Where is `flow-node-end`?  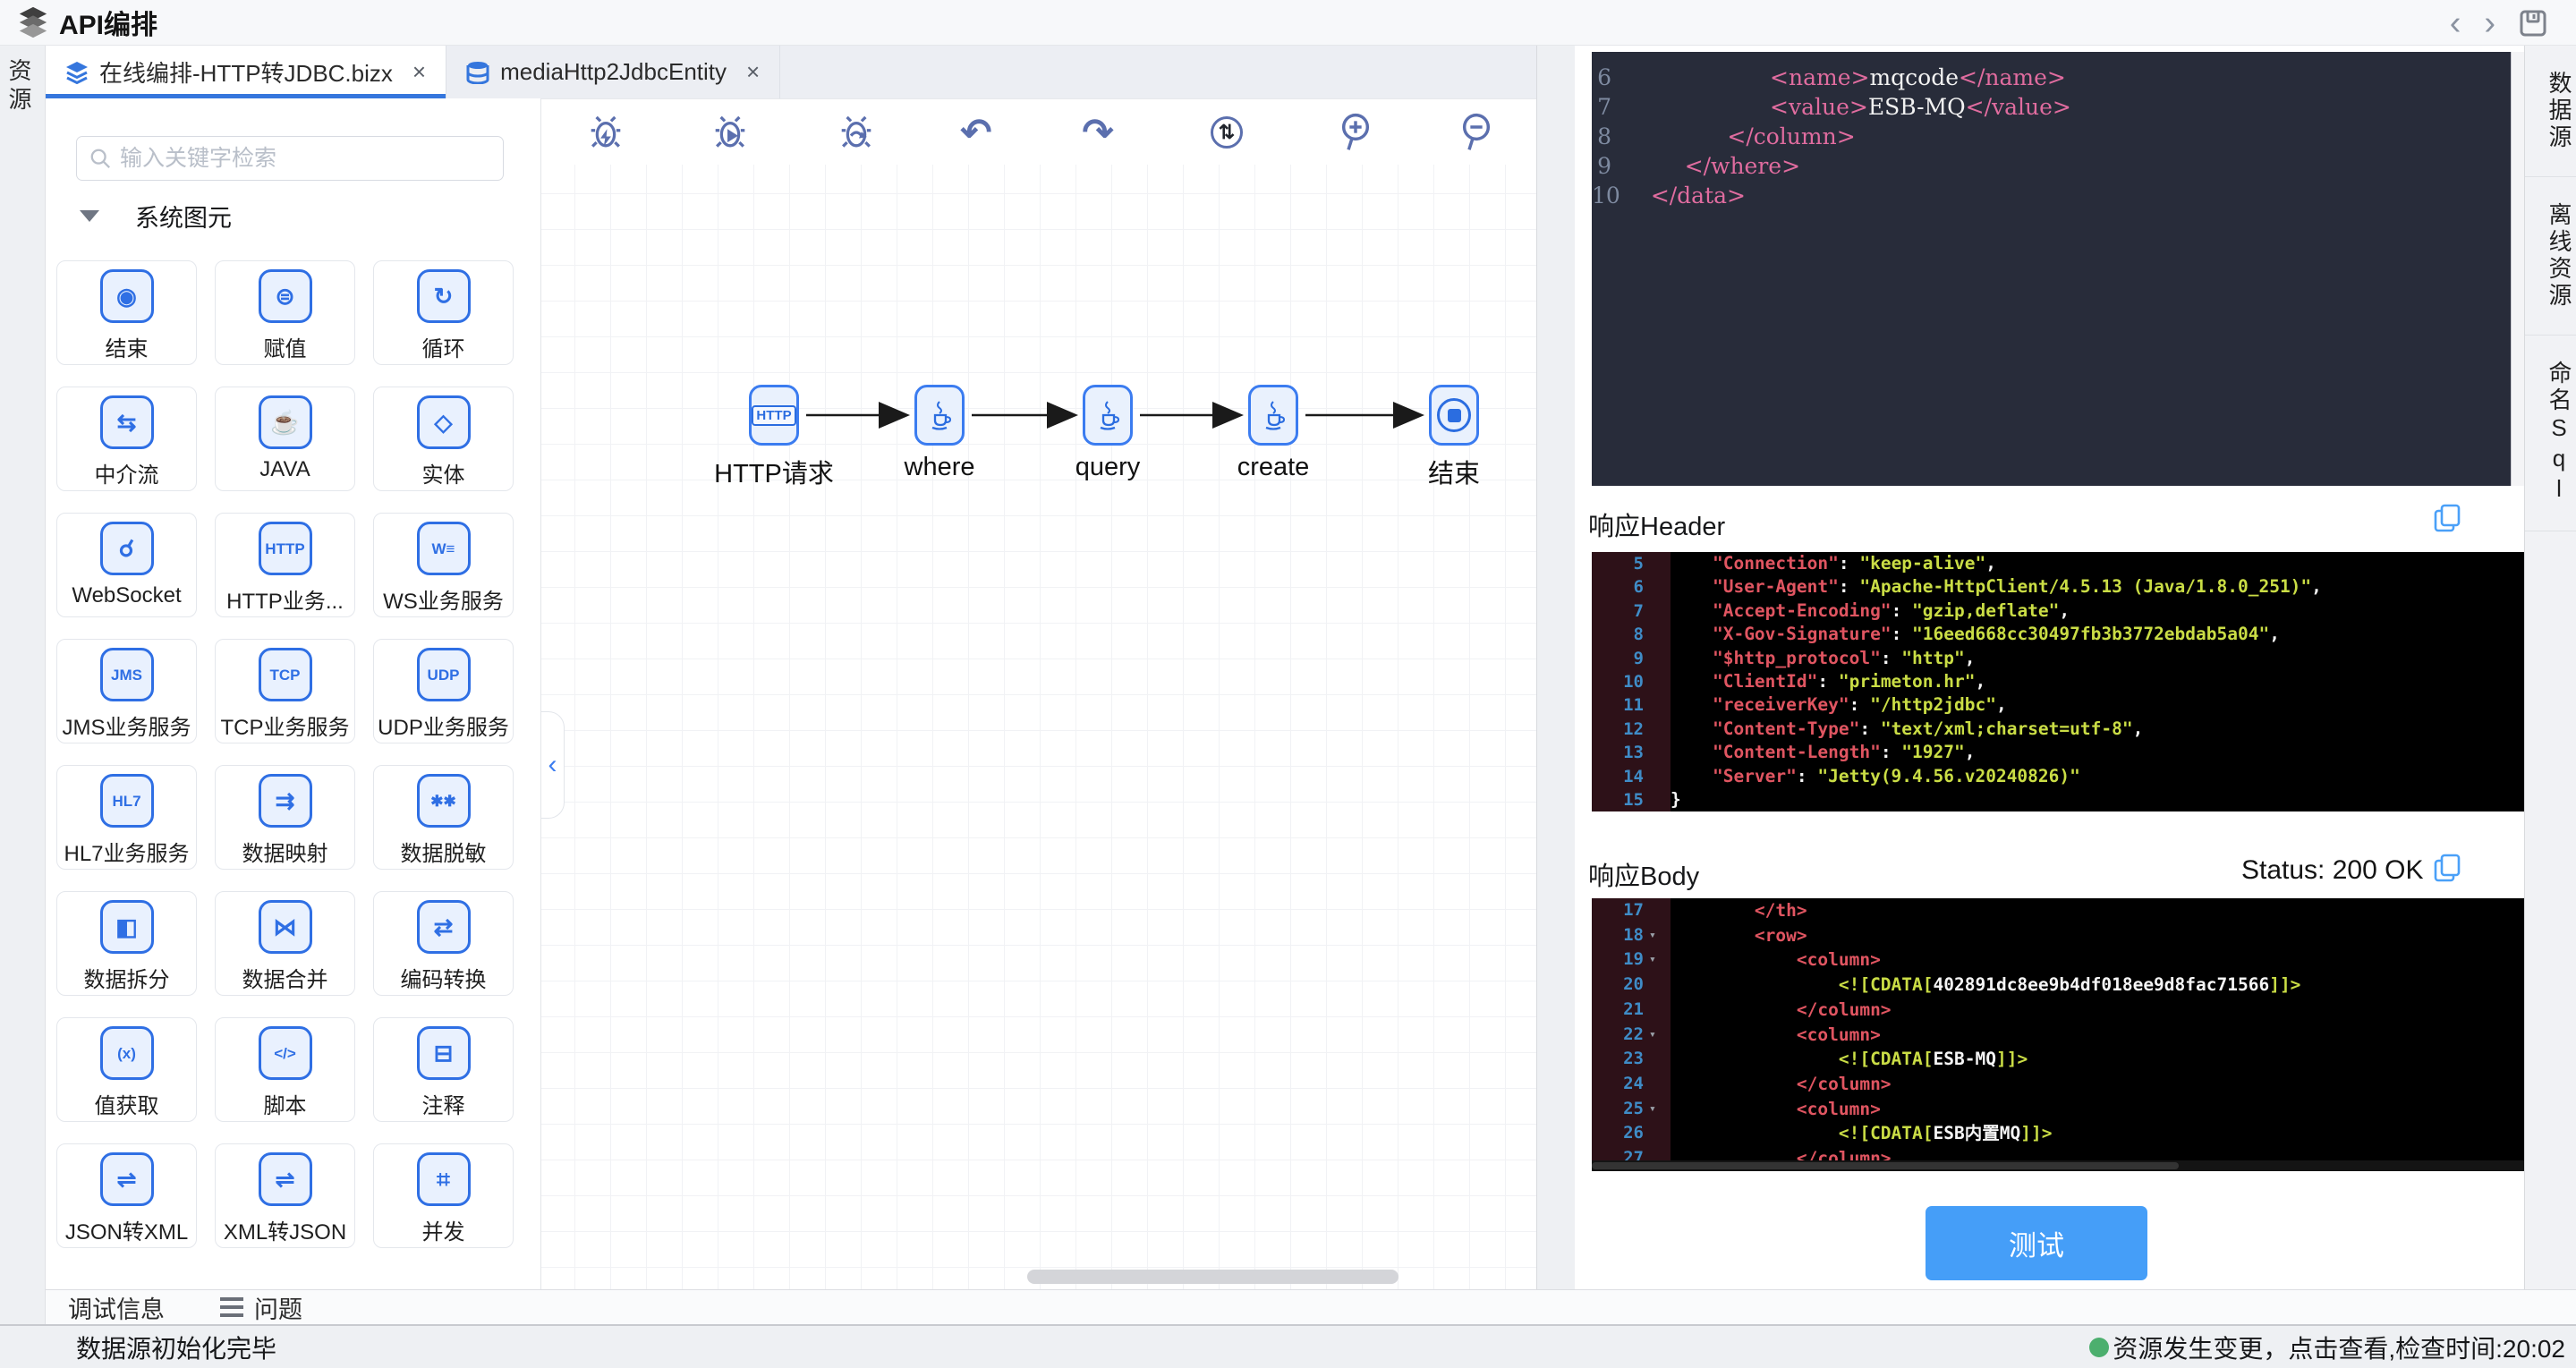
flow-node-end is located at coordinates (1454, 415).